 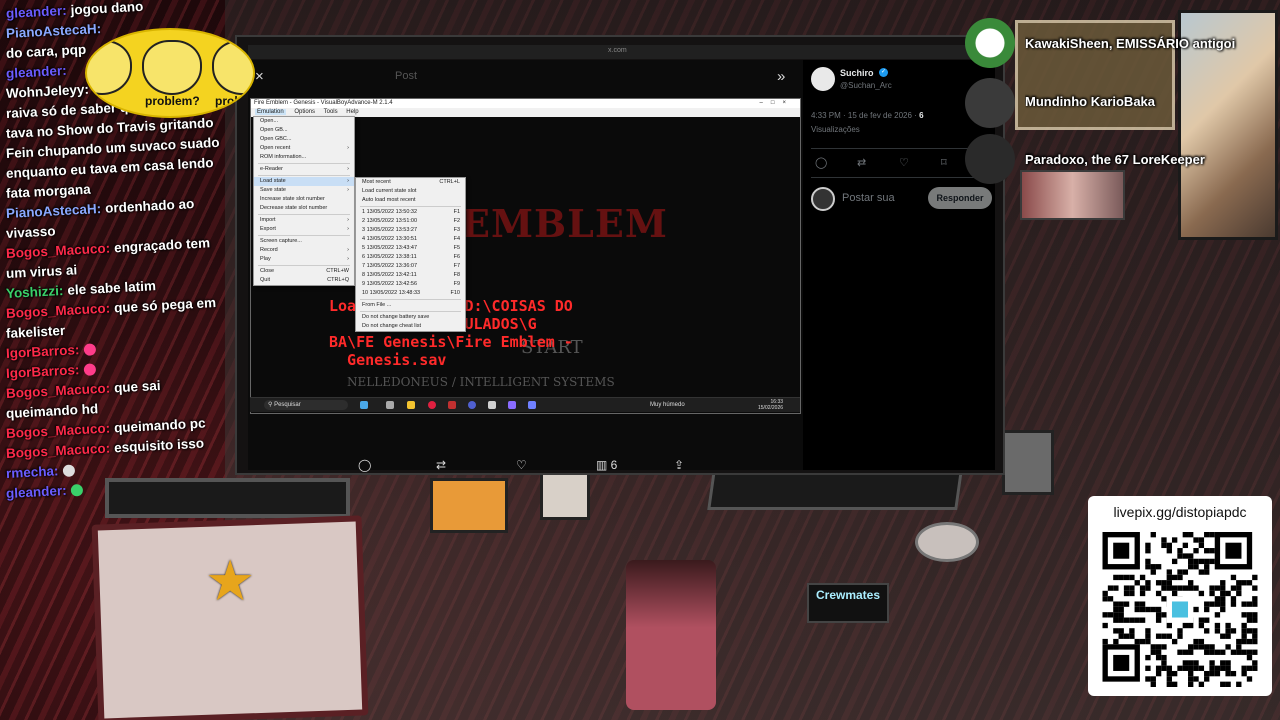 What do you see at coordinates (868, 198) in the screenshot?
I see `reply-input: Postar sua` at bounding box center [868, 198].